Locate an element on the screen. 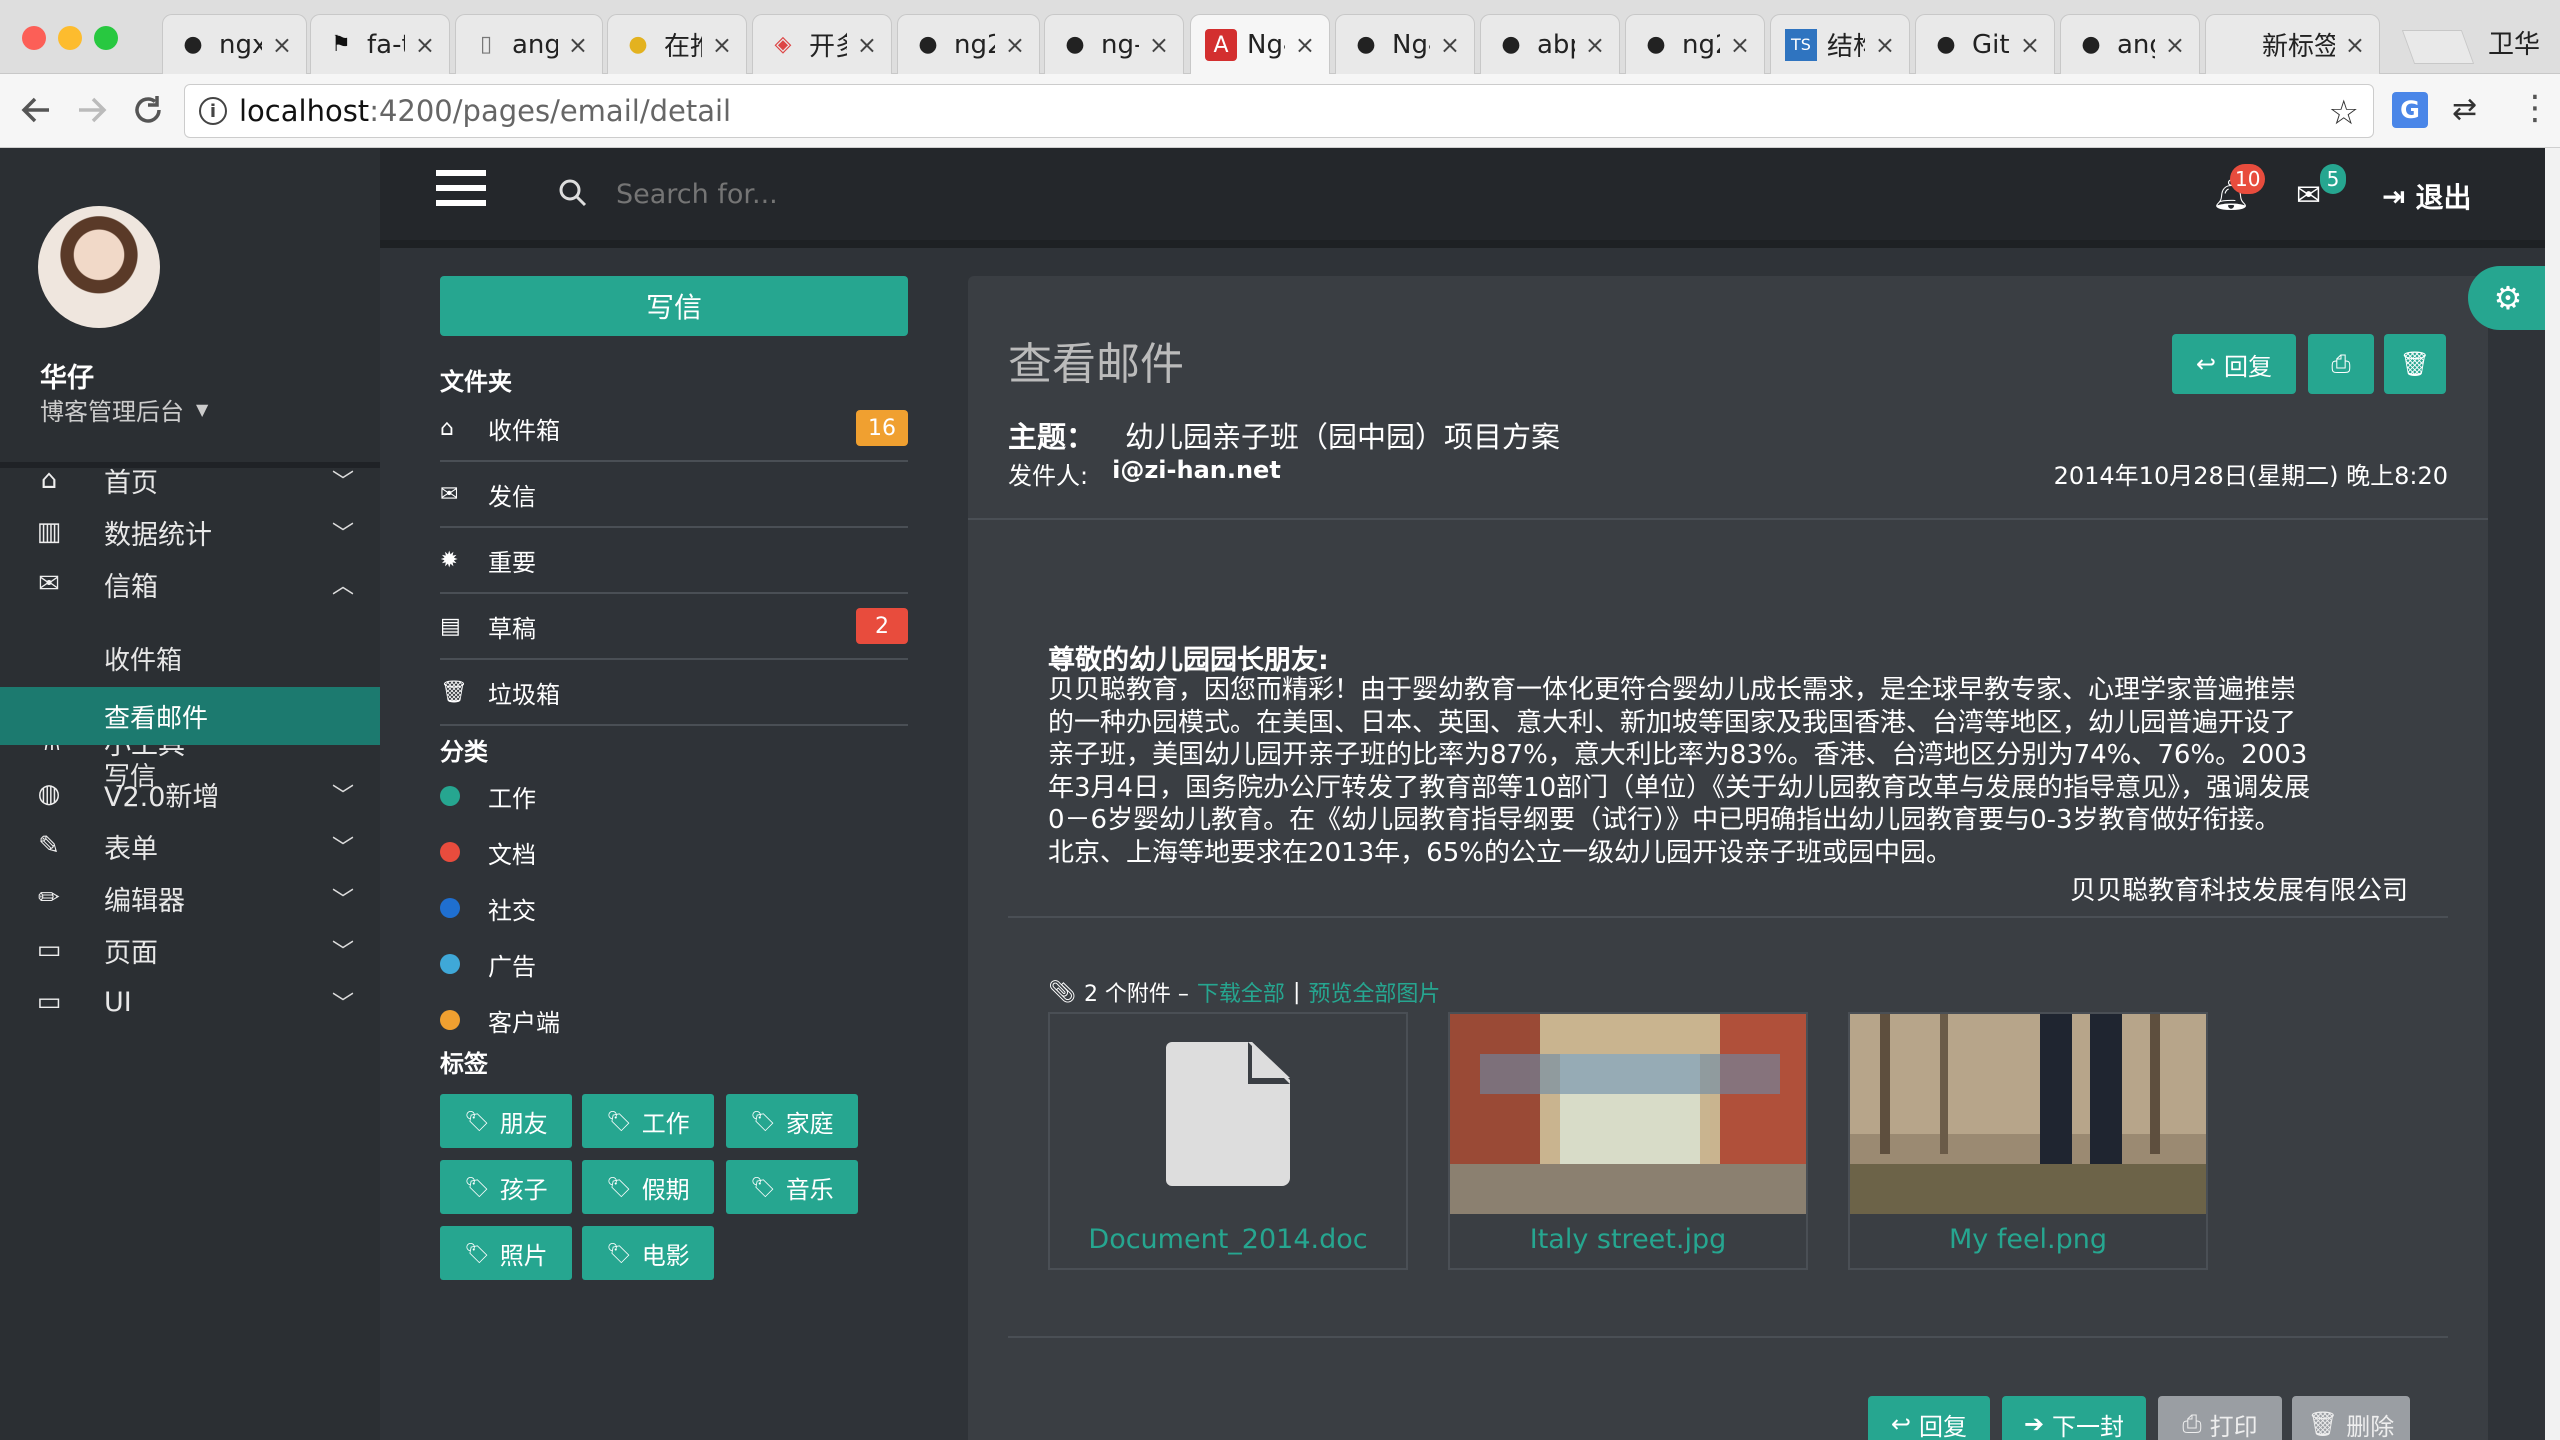  back-button is located at coordinates (36, 110).